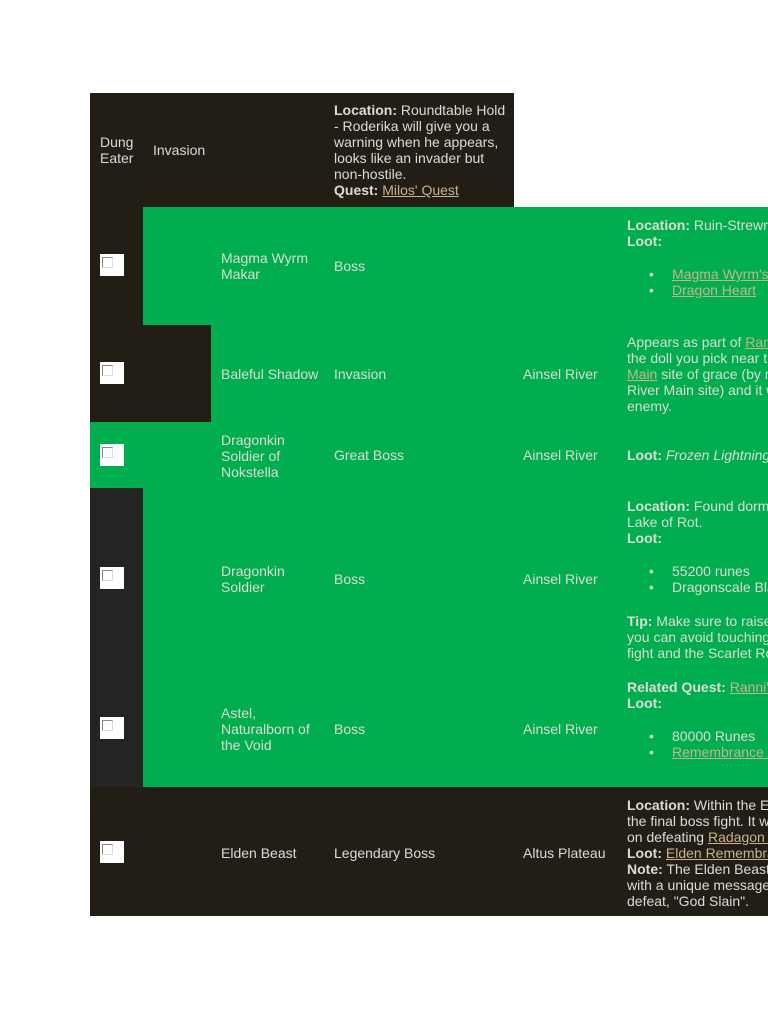  I want to click on text: site of grace (by re, so click(712, 374).